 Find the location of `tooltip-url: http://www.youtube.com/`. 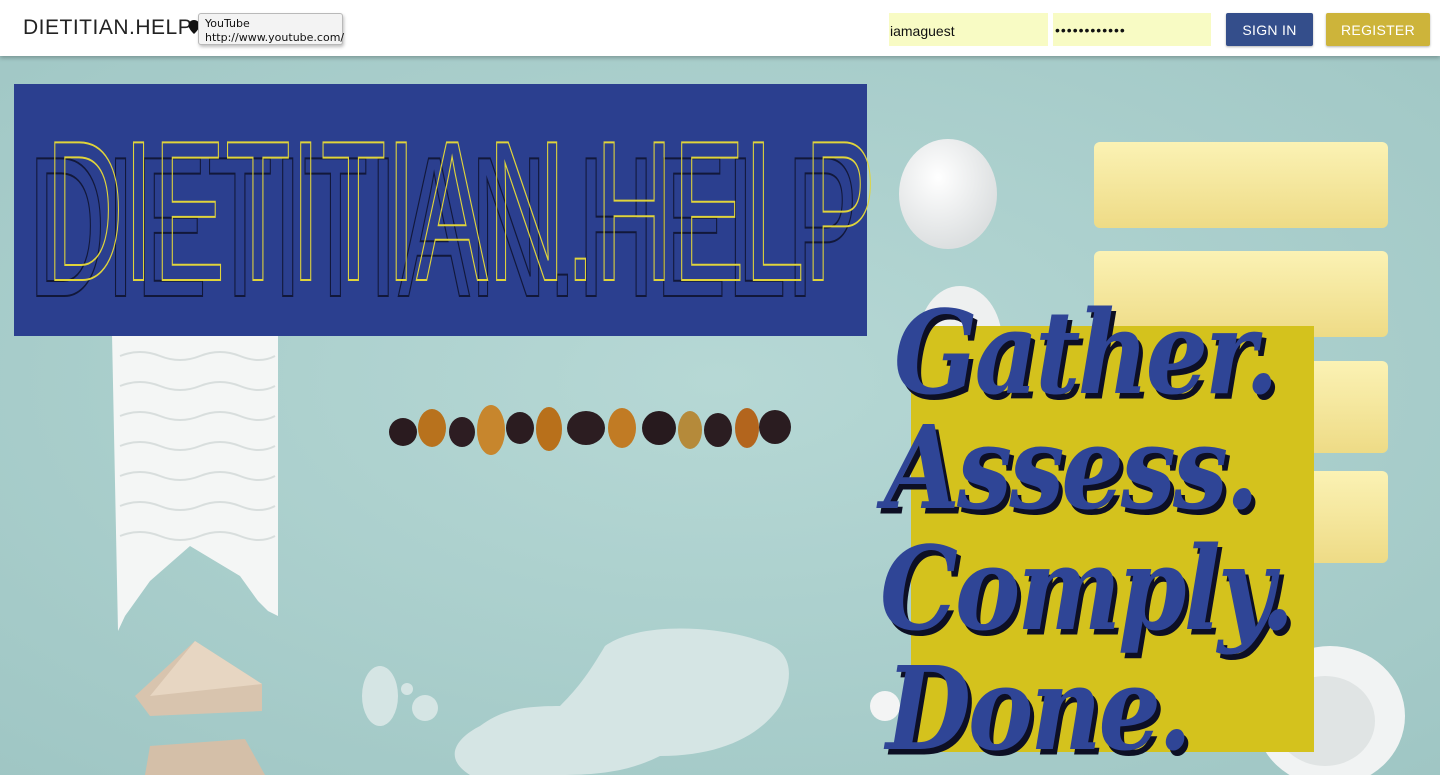

tooltip-url: http://www.youtube.com/ is located at coordinates (275, 37).